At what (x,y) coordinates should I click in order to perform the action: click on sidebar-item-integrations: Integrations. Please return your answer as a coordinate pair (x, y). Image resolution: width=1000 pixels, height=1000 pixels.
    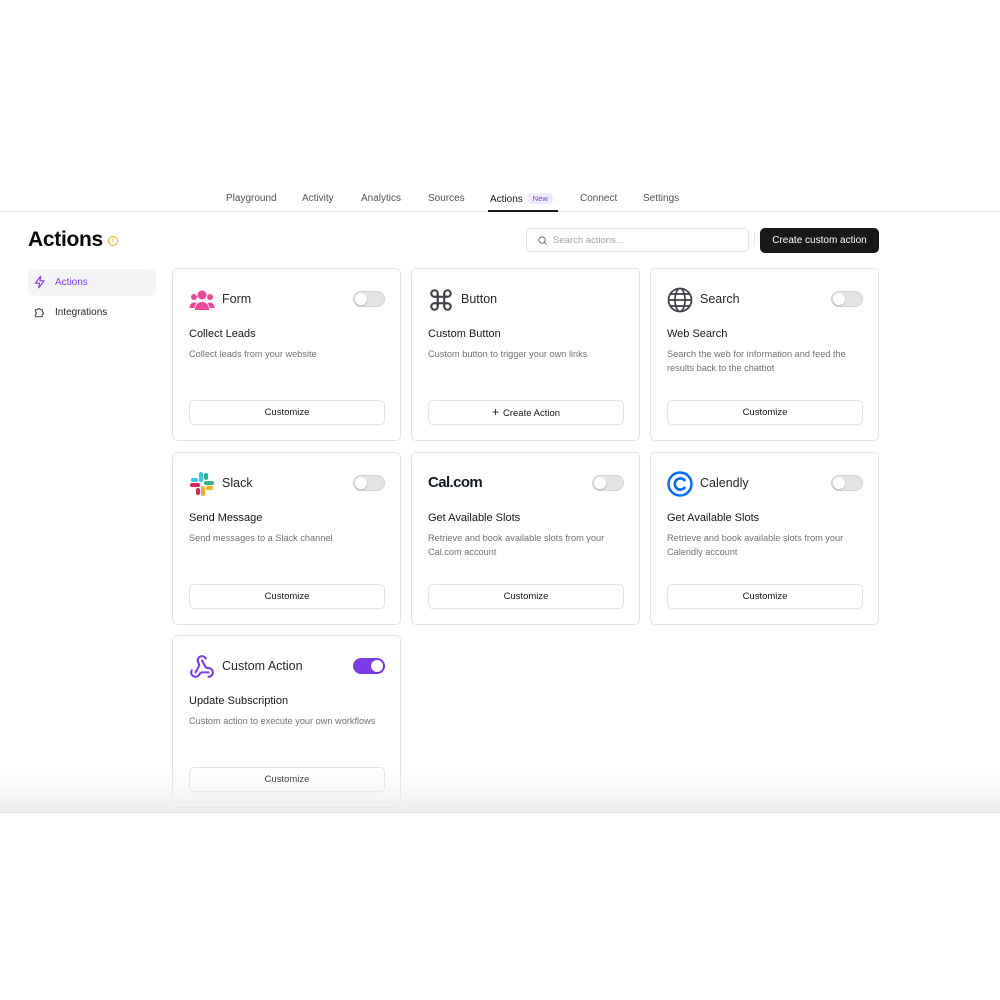
    Looking at the image, I should click on (92, 312).